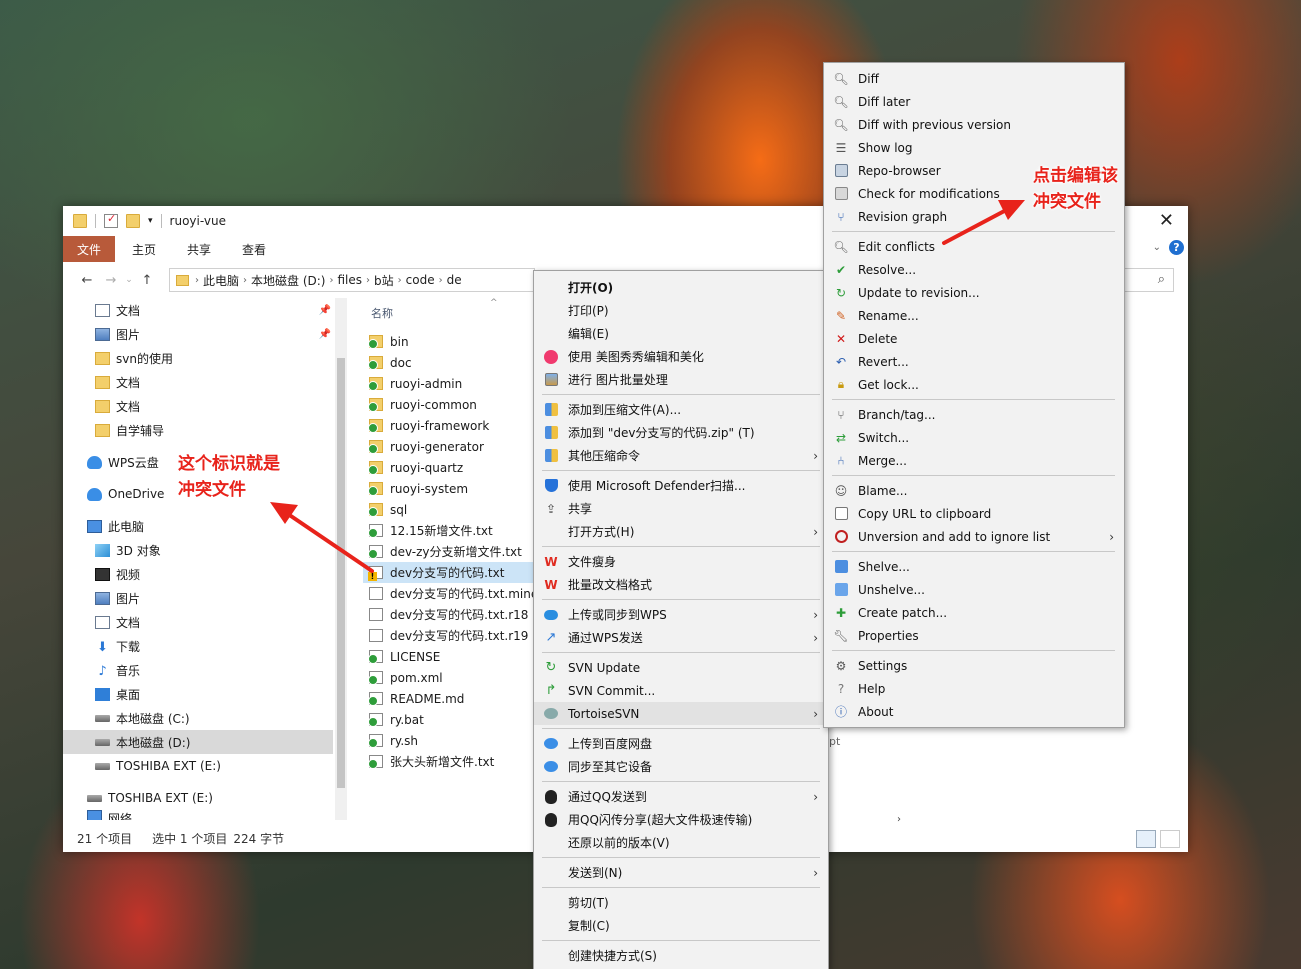  Describe the element at coordinates (198, 598) in the screenshot. I see `nav-item-pictures: 图片` at that location.